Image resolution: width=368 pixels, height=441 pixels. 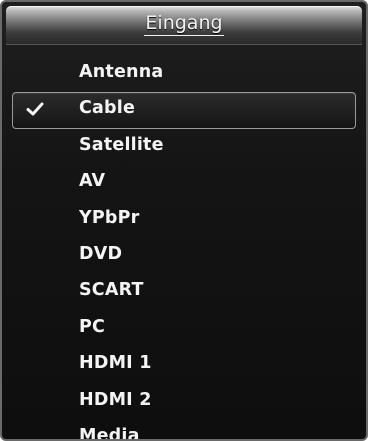 What do you see at coordinates (184, 329) in the screenshot?
I see `source-item-pc: PC` at bounding box center [184, 329].